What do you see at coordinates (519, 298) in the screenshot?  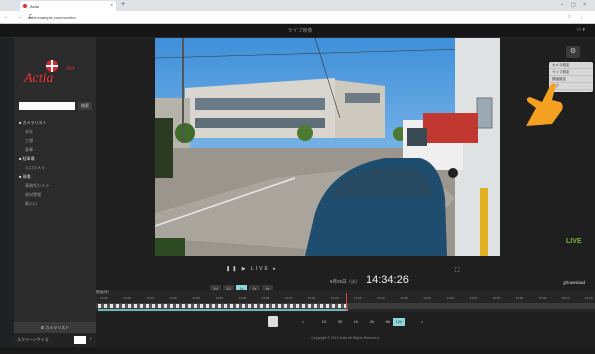 I see `timeline-tick-label: 15:00` at bounding box center [519, 298].